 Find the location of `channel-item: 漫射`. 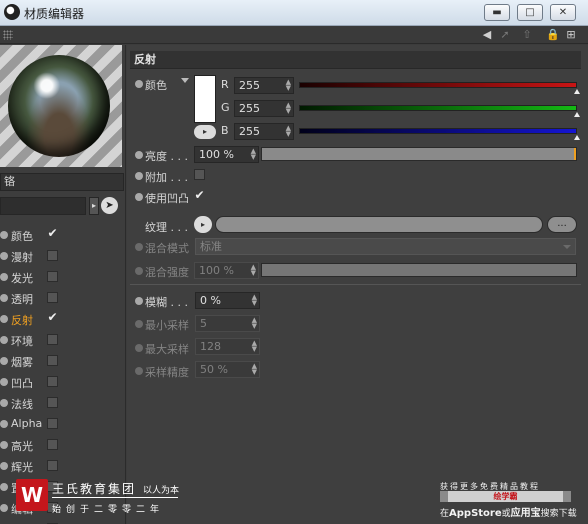

channel-item: 漫射 is located at coordinates (62, 256).